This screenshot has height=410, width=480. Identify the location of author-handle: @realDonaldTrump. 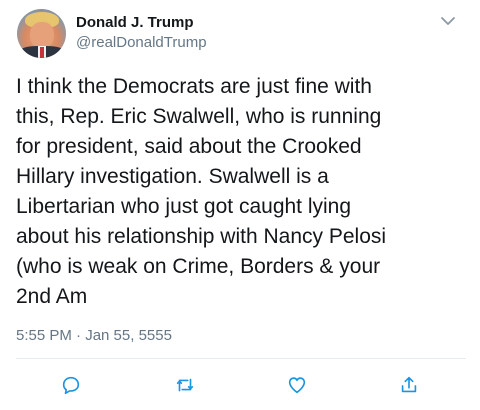
(141, 43).